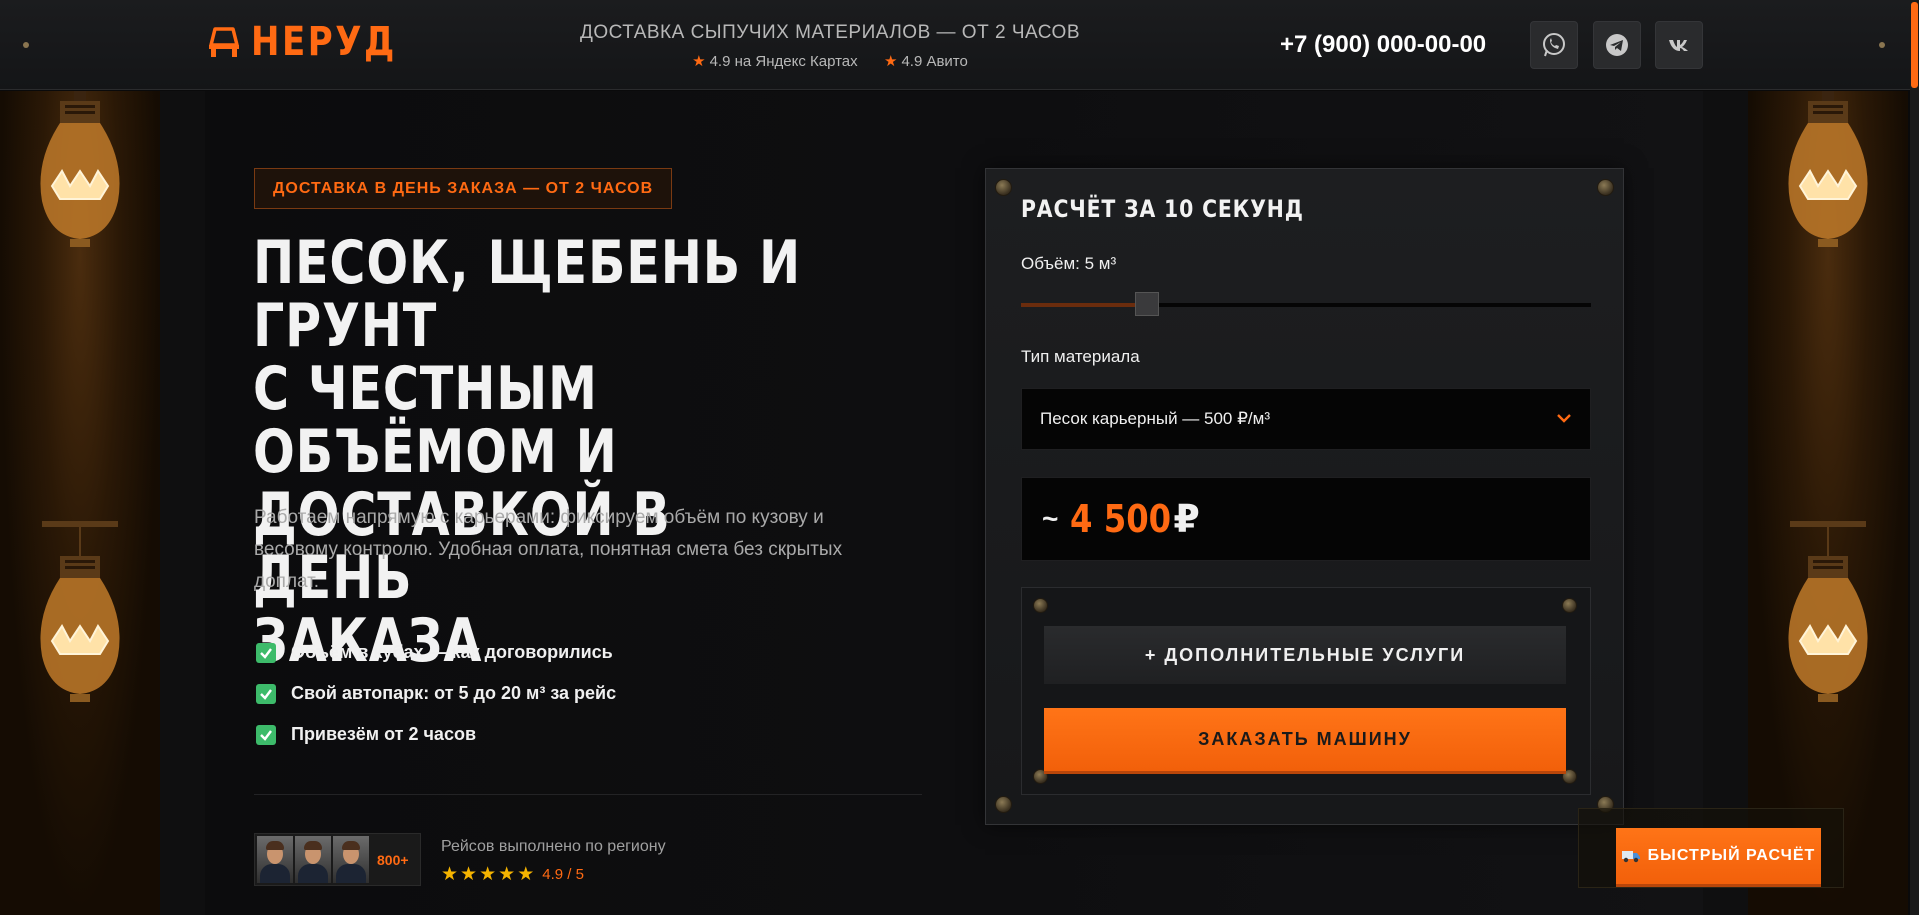 Image resolution: width=1919 pixels, height=915 pixels. What do you see at coordinates (1084, 305) in the screenshot?
I see `slider-fill` at bounding box center [1084, 305].